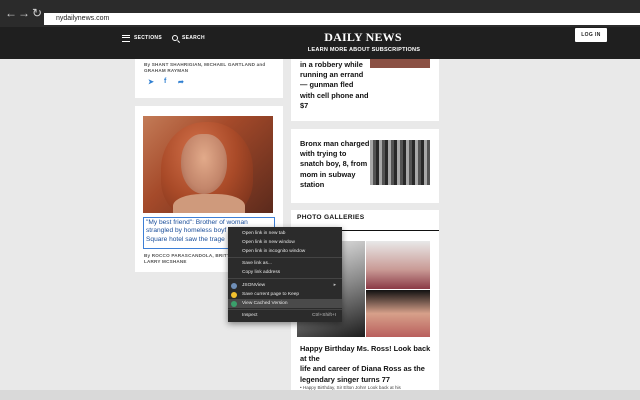 The height and width of the screenshot is (400, 640). I want to click on address-bar: nydailynews.com, so click(342, 19).